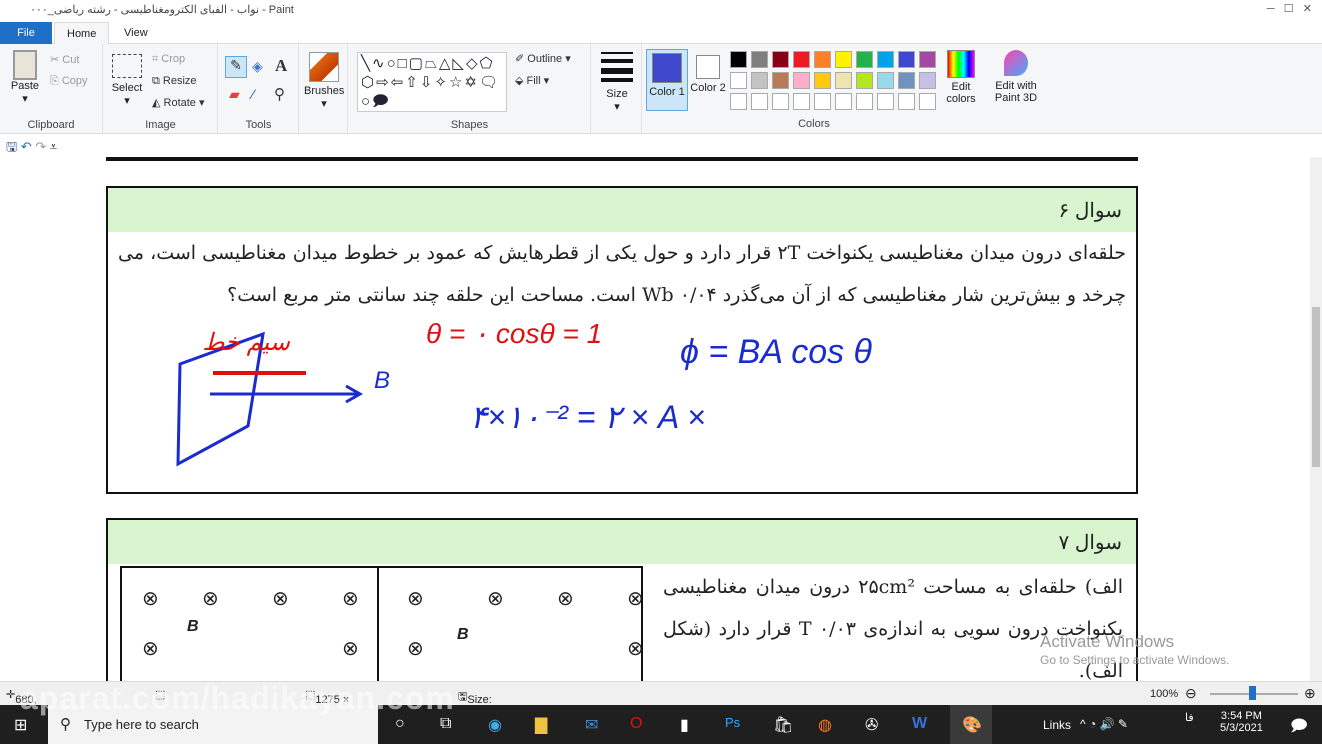  What do you see at coordinates (11, 146) in the screenshot?
I see `save-icon: 🖫` at bounding box center [11, 146].